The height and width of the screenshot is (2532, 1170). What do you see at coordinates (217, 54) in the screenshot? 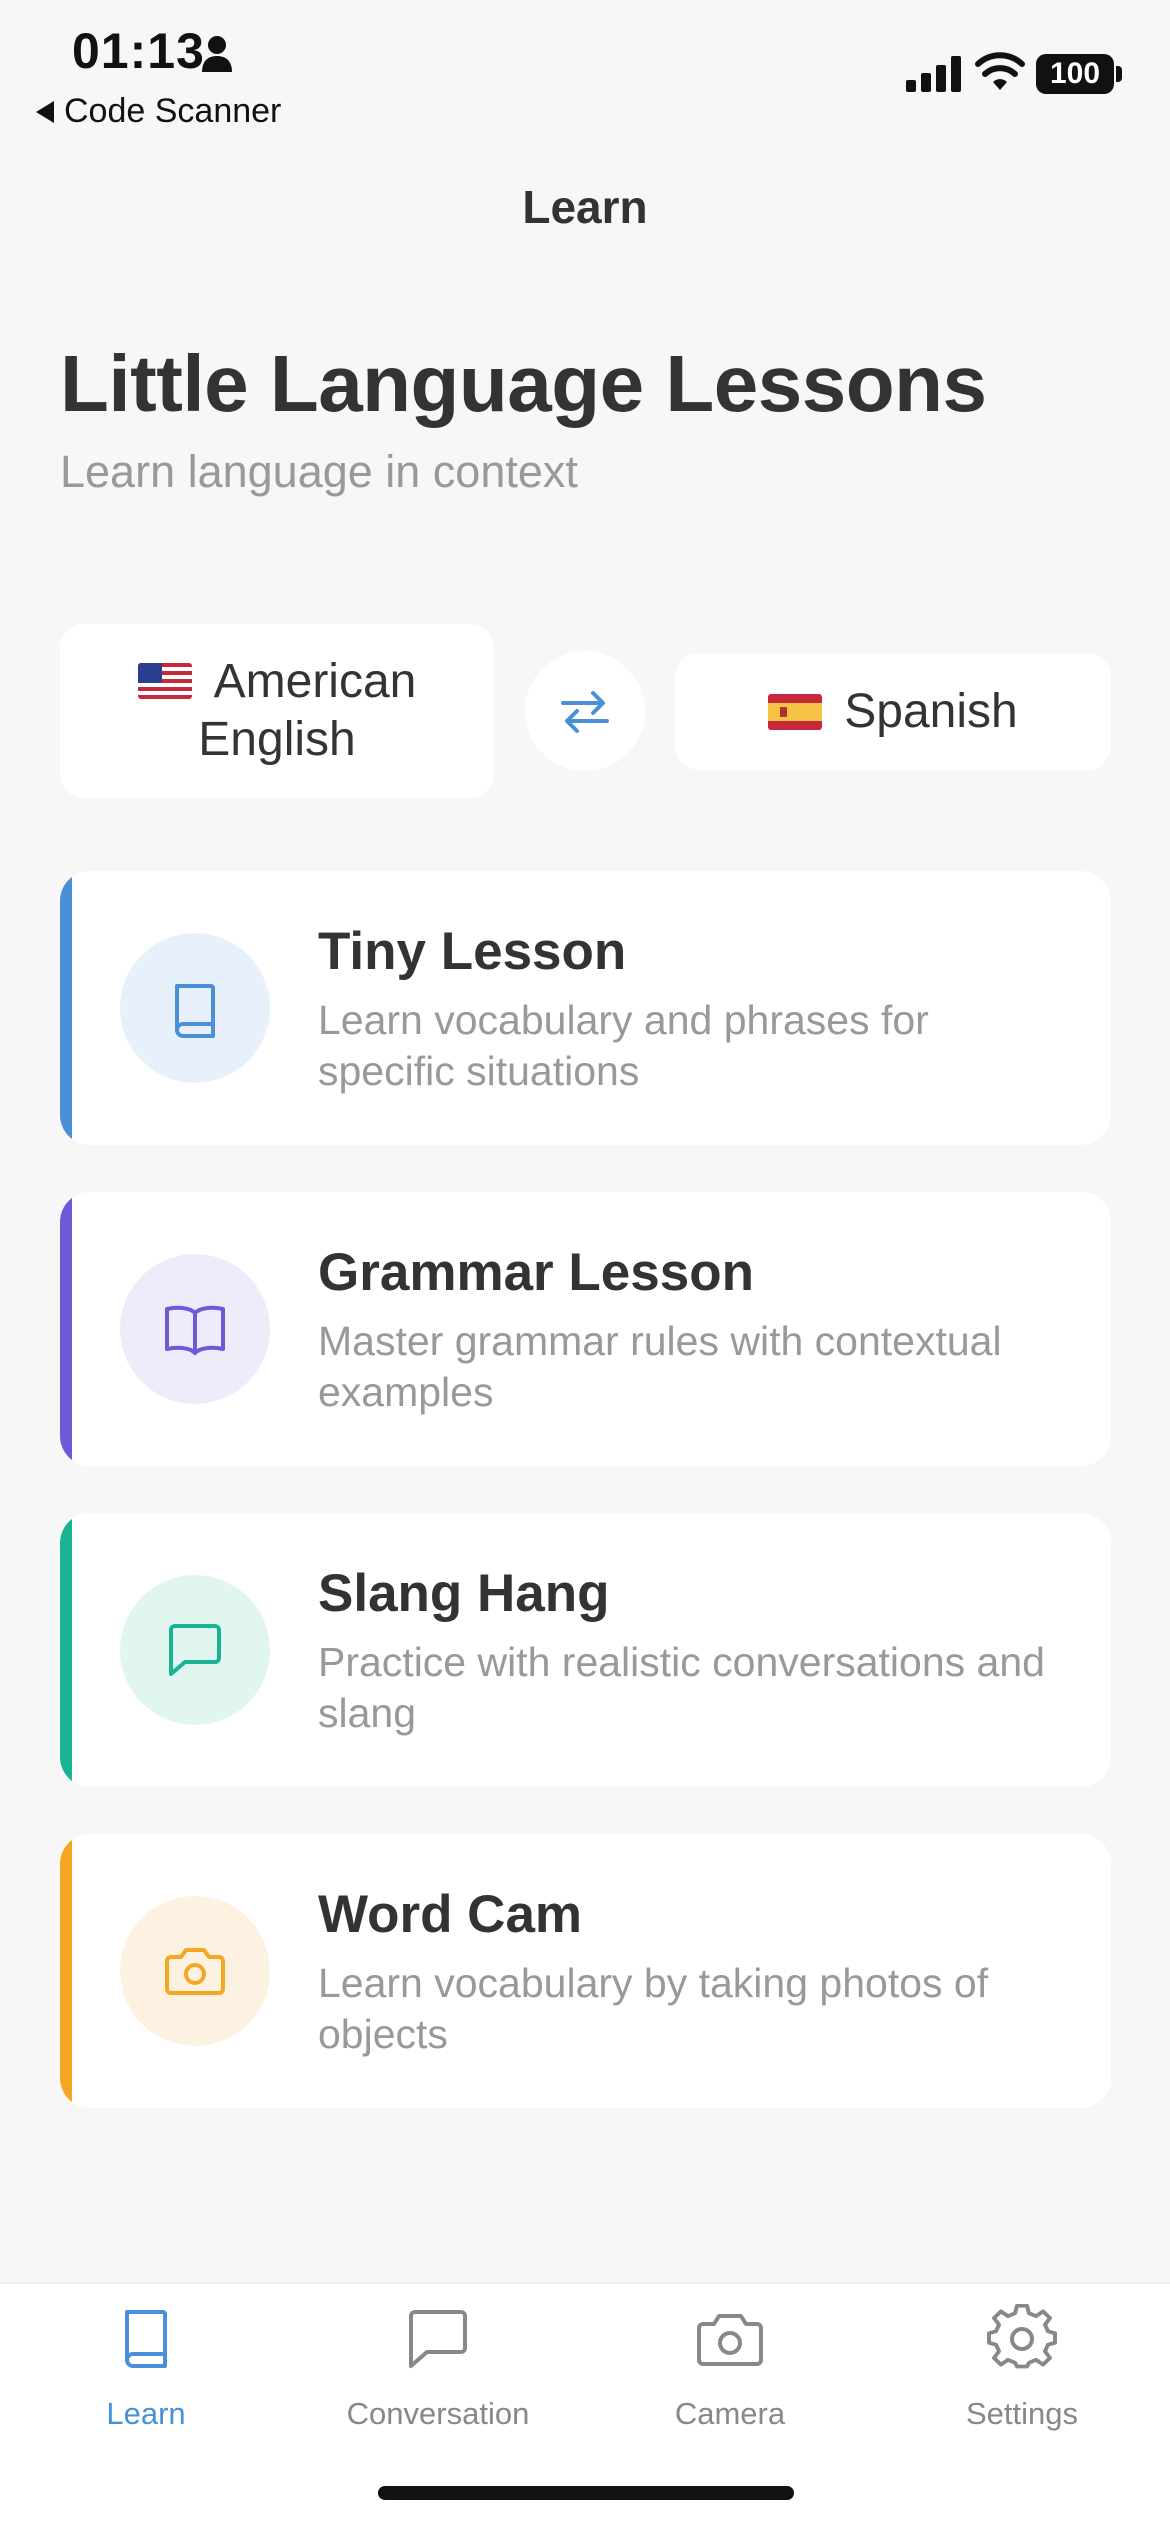
I see `person-icon` at bounding box center [217, 54].